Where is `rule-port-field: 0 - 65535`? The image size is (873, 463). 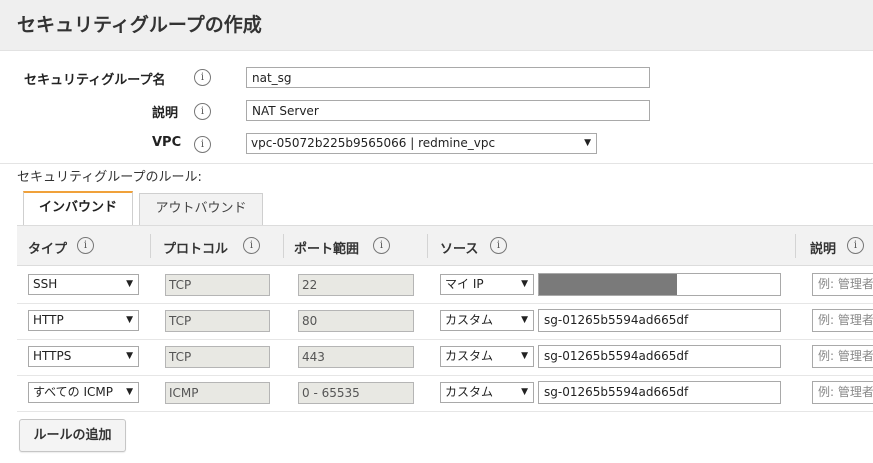
rule-port-field: 0 - 65535 is located at coordinates (356, 393).